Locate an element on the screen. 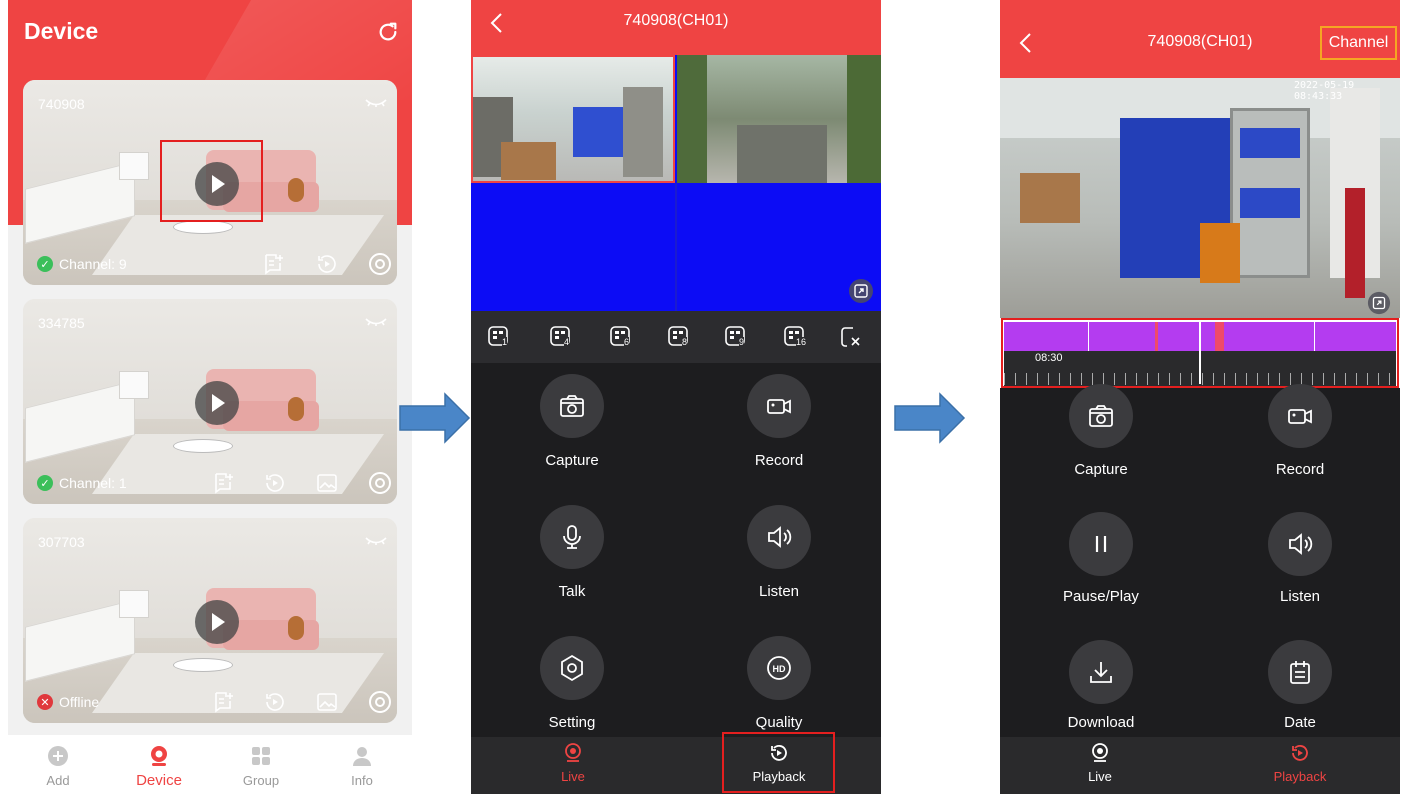 Image resolution: width=1405 pixels, height=794 pixels. tab-info: Info is located at coordinates (362, 764).